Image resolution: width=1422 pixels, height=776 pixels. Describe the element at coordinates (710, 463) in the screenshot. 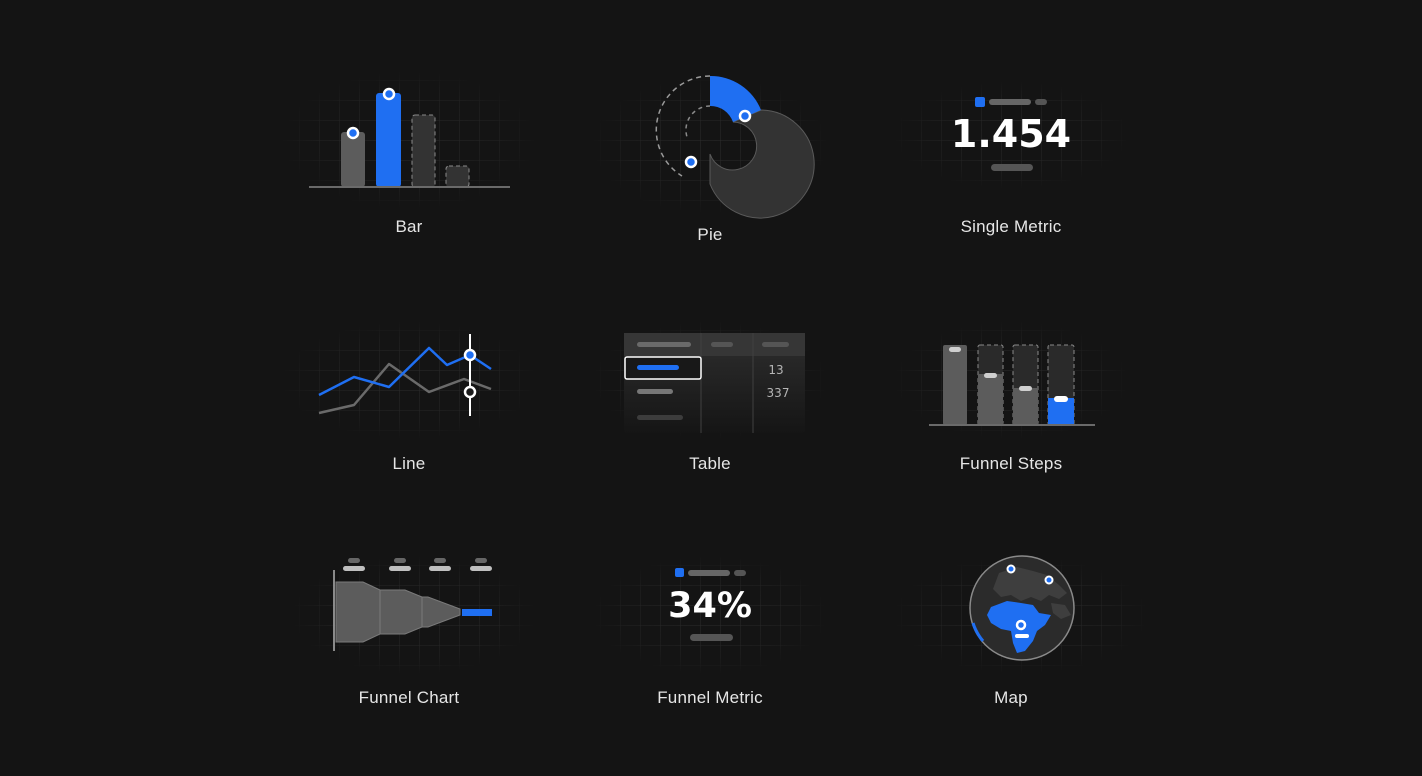

I see `table-label: Table` at that location.